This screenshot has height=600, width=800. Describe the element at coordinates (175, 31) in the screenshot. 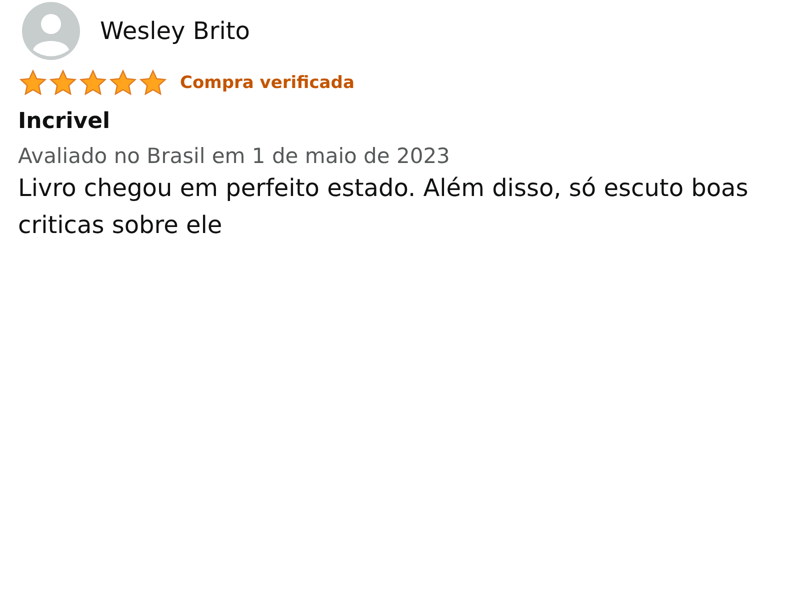

I see `reviewer-name: Wesley Brito` at that location.